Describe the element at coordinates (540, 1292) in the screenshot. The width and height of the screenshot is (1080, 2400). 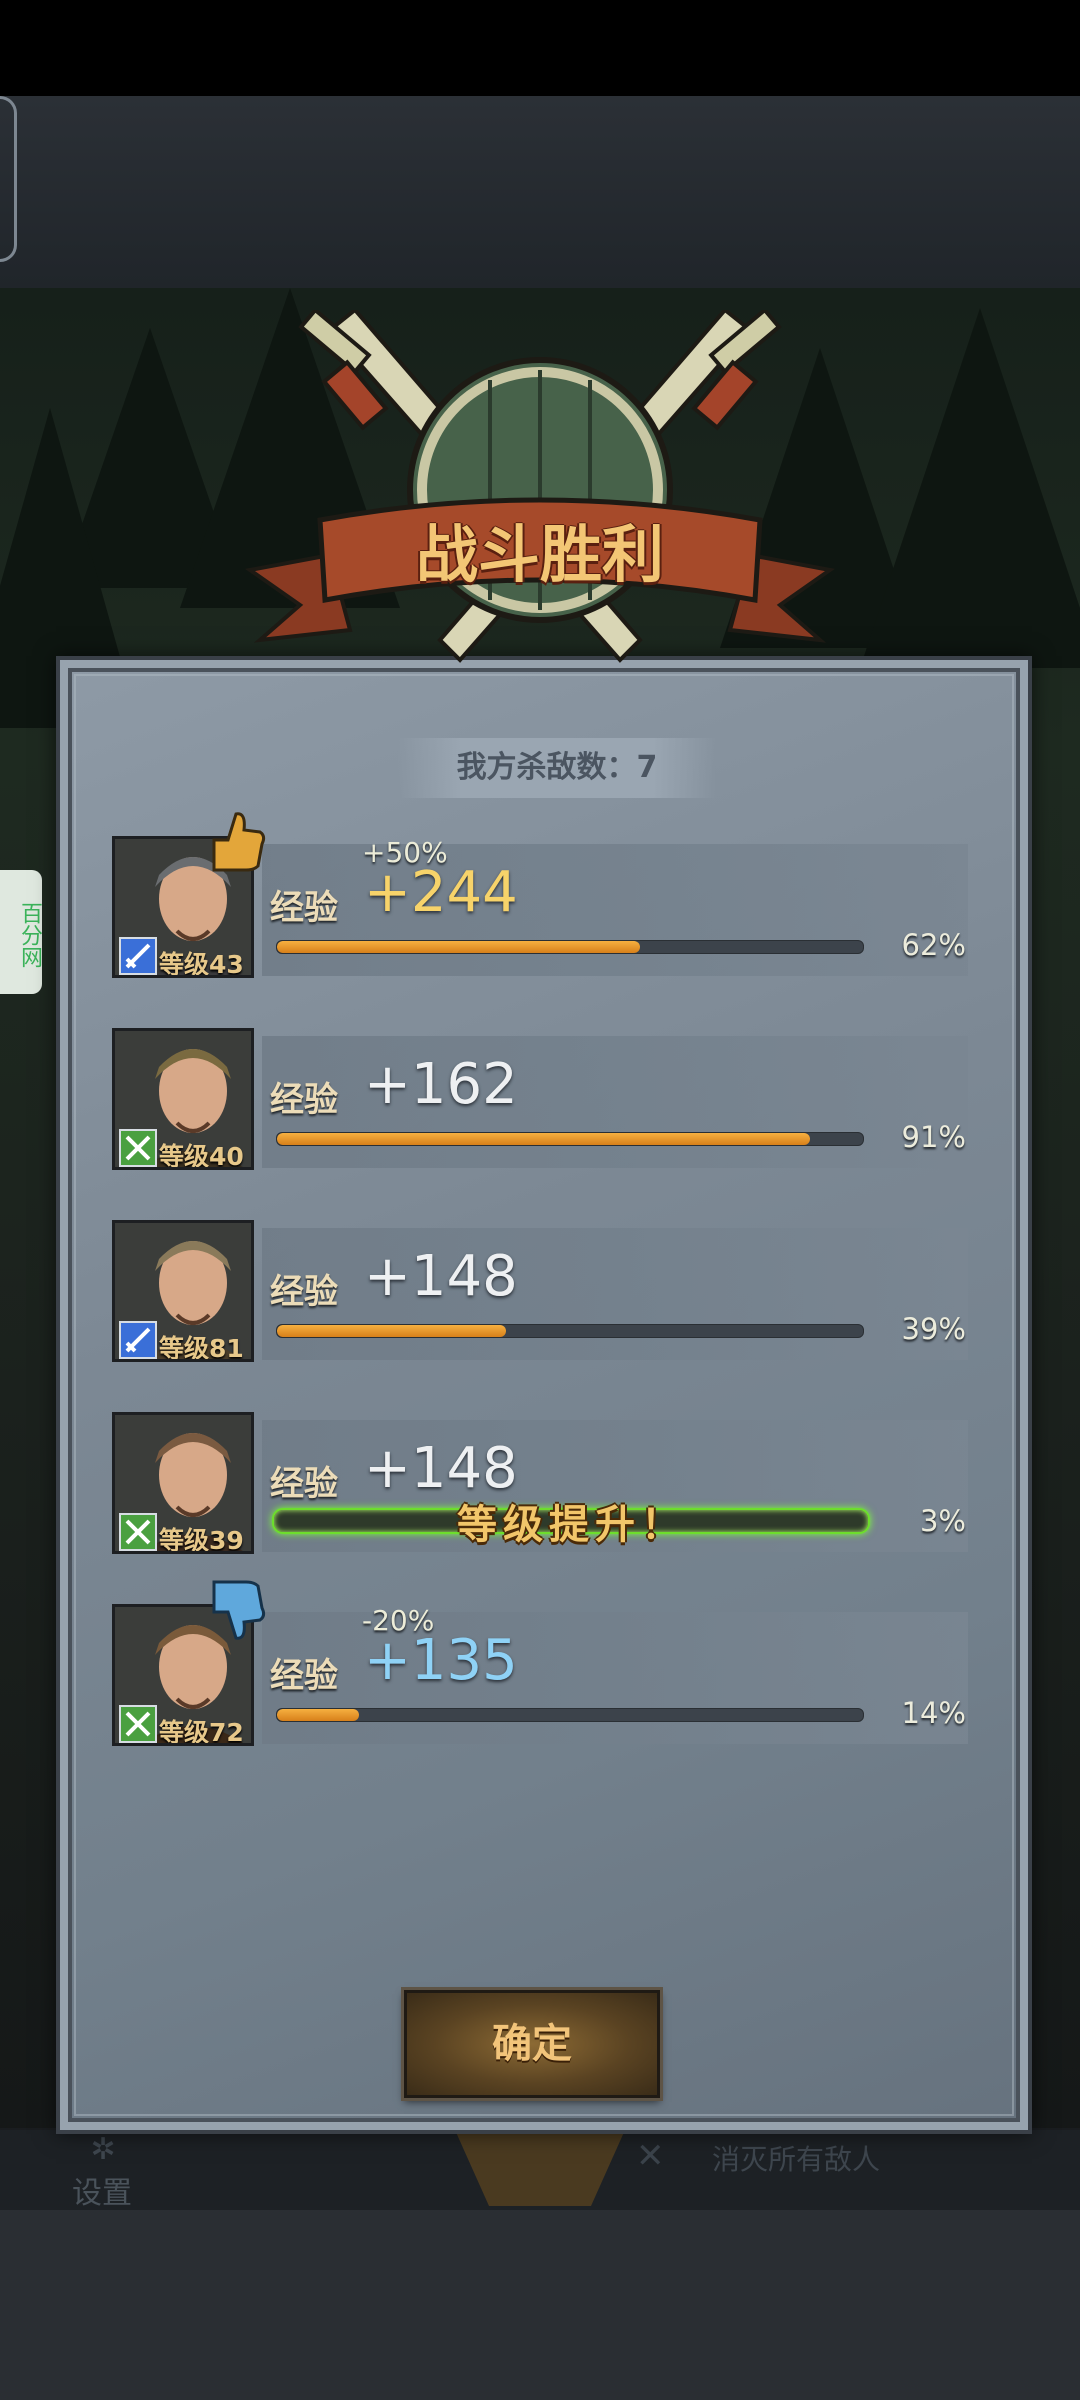
I see `hero-row: 等级81 经验 +148 39%` at that location.